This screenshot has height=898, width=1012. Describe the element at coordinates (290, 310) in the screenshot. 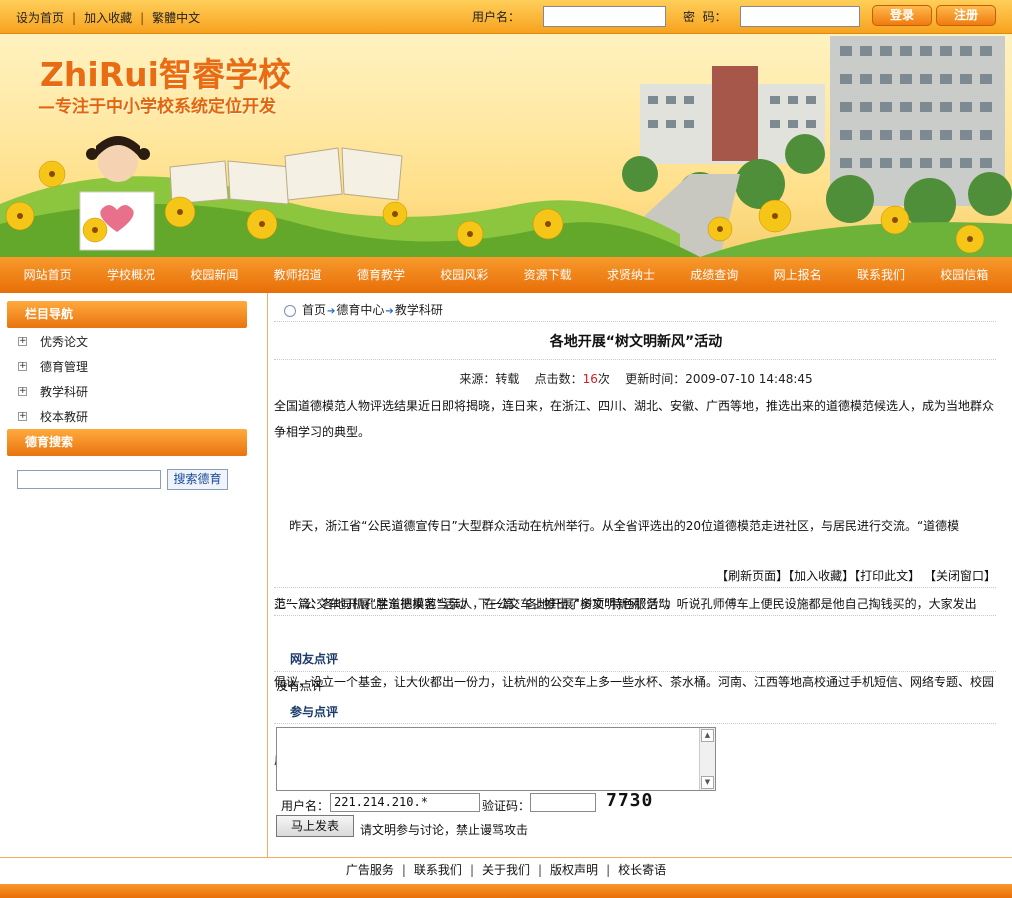

I see `breadcrumb-circle-icon` at that location.